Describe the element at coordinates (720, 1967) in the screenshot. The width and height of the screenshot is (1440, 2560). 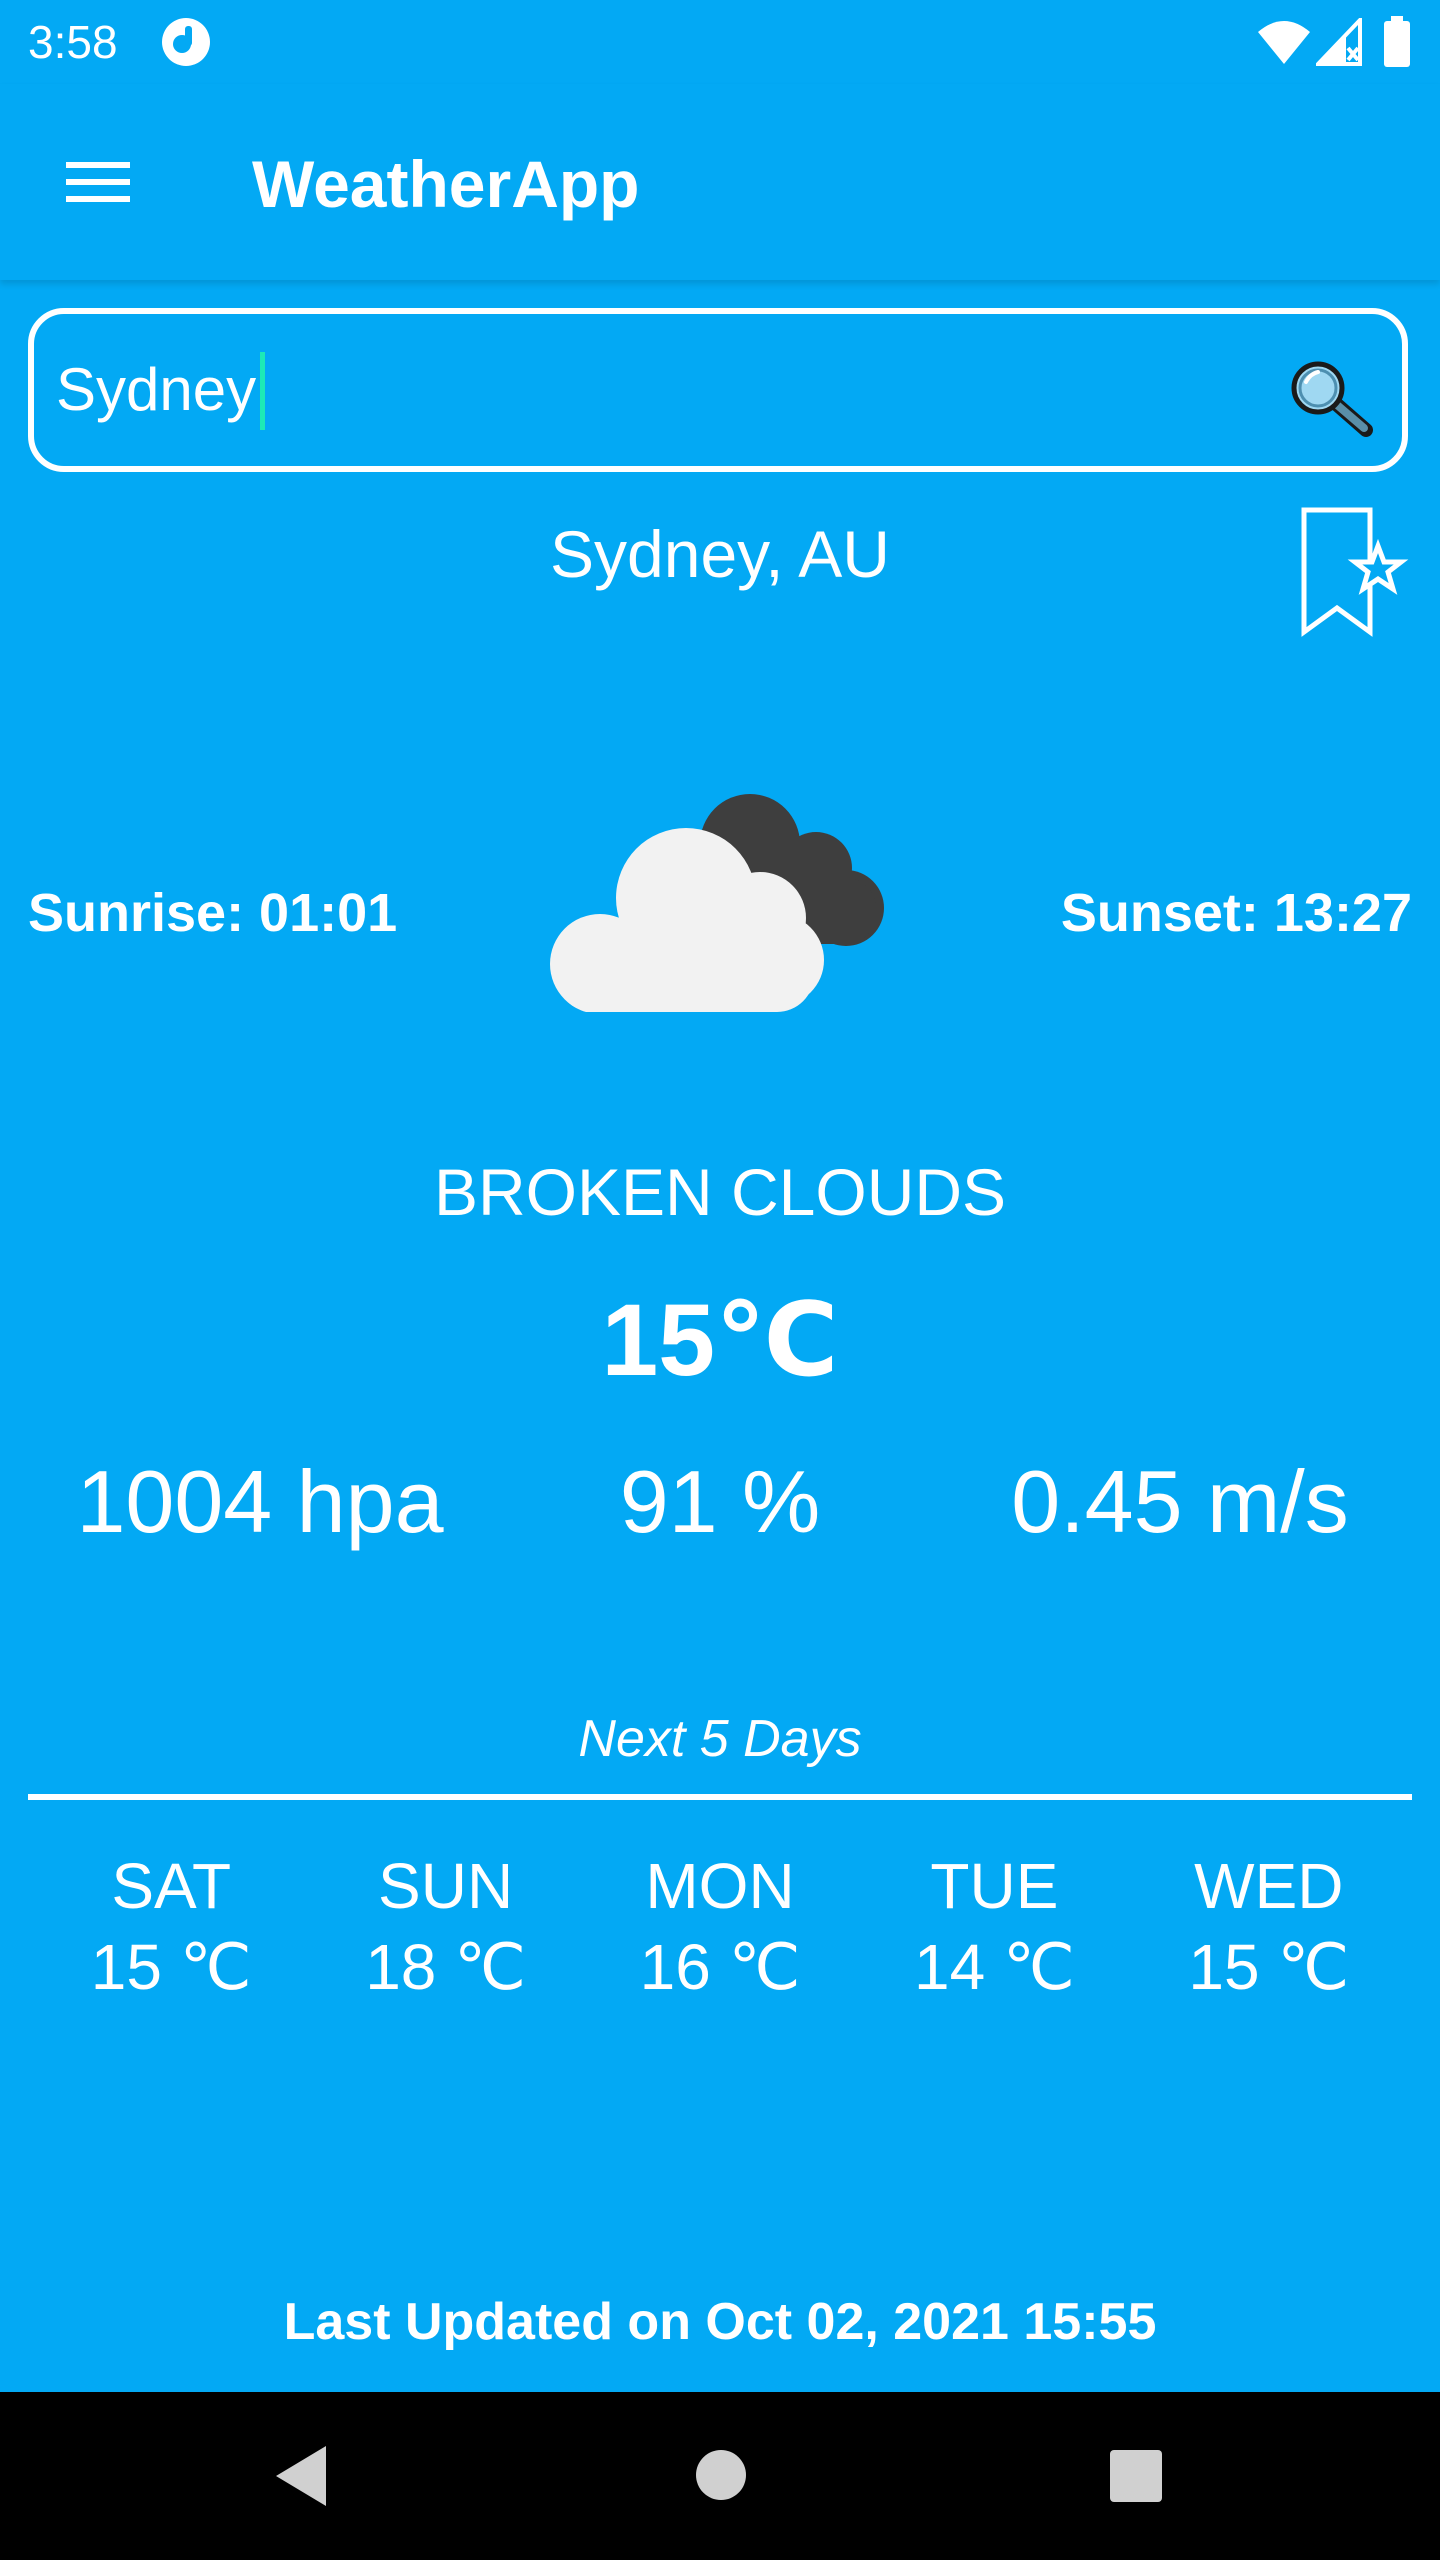
I see `forecast-day-temp: 16 ℃` at that location.